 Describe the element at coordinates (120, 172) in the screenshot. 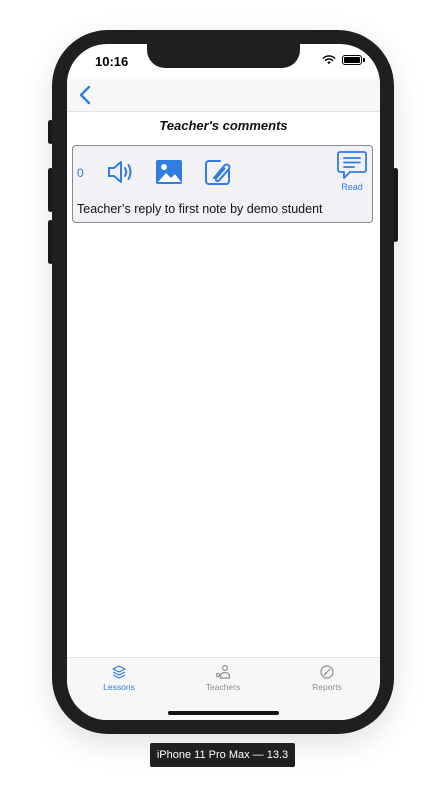

I see `speaker-icon` at that location.